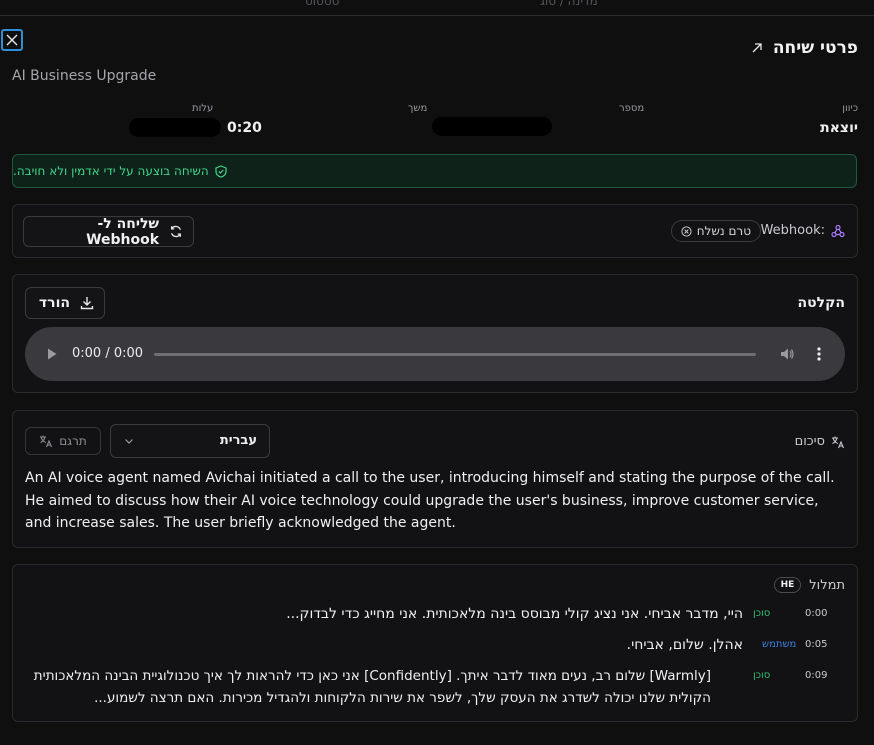  What do you see at coordinates (434, 171) in the screenshot?
I see `admin-call-alert: השיחה בוצעה על ידי אדמין ולא חויבה.` at bounding box center [434, 171].